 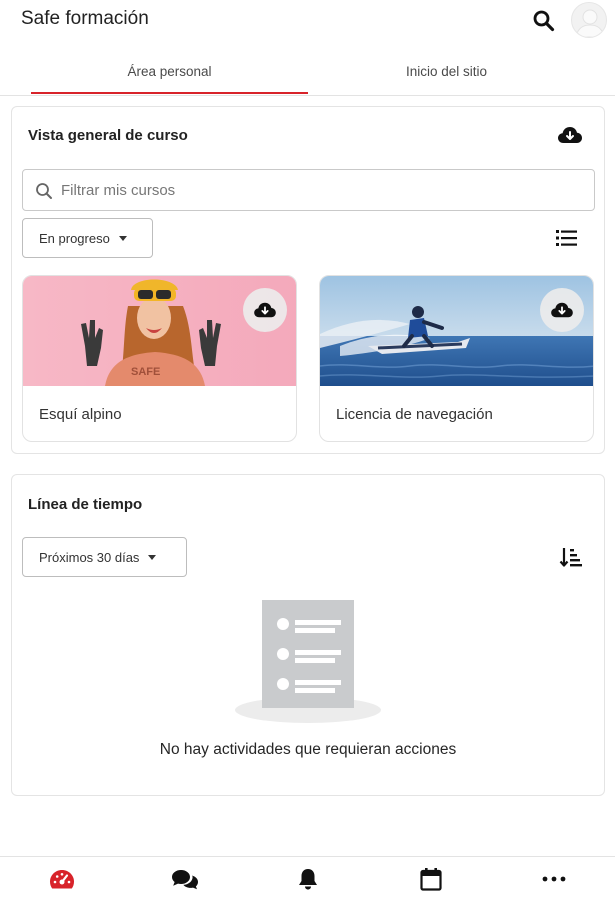 What do you see at coordinates (446, 71) in the screenshot?
I see `tab-inicio-del-sitio: Inicio del sitio` at bounding box center [446, 71].